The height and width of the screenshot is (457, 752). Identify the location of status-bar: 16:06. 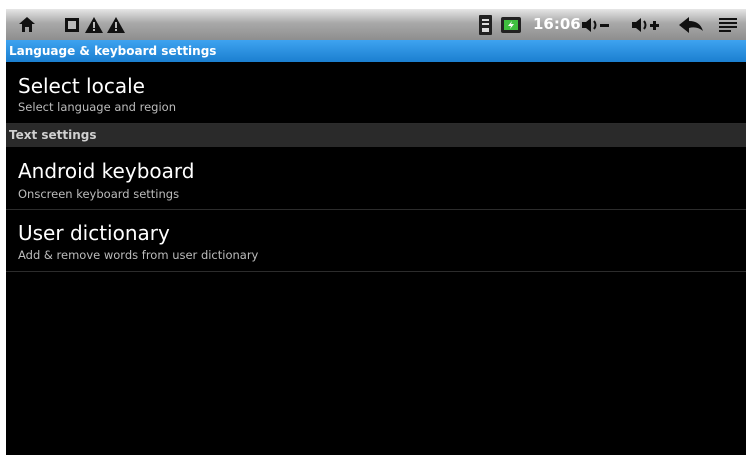
(376, 24).